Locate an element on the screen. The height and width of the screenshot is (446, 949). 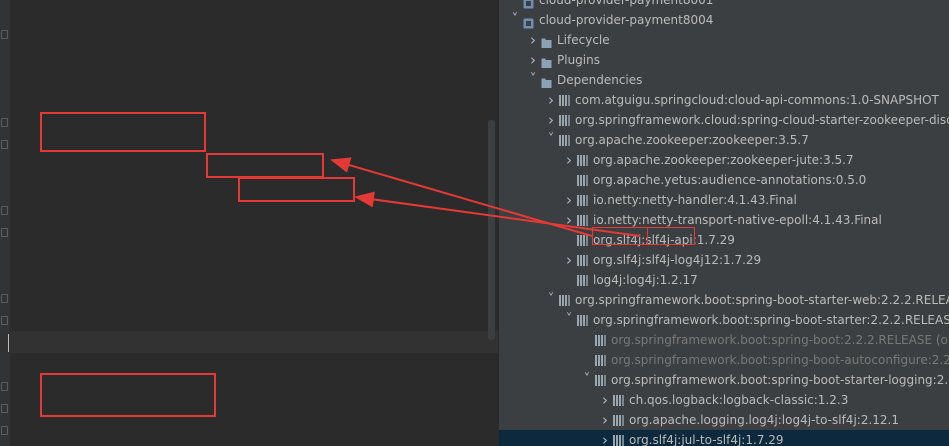
dependency-tree-node: org.slf4j:slf4j-api:1.7.29 is located at coordinates (724, 240).